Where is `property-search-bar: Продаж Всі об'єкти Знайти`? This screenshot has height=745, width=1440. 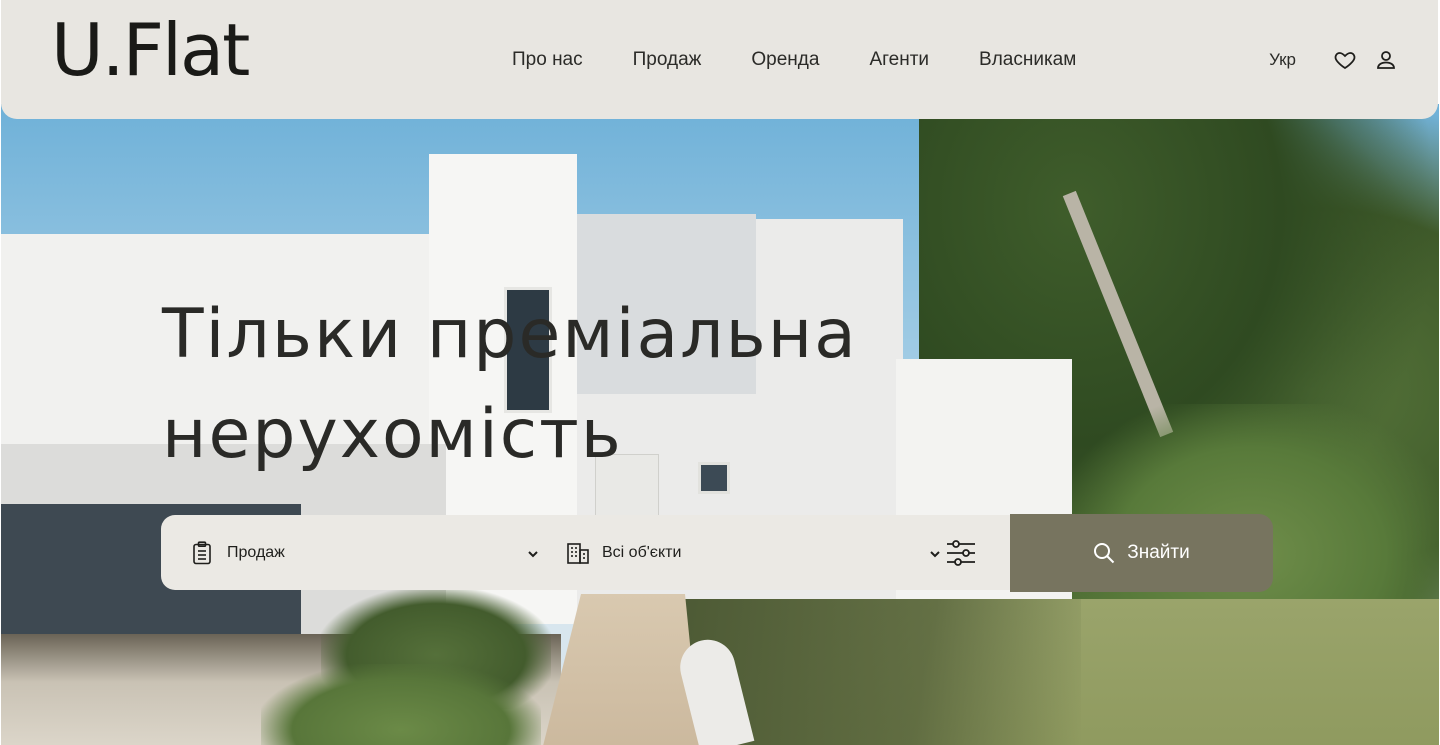 property-search-bar: Продаж Всі об'єкти Знайти is located at coordinates (717, 553).